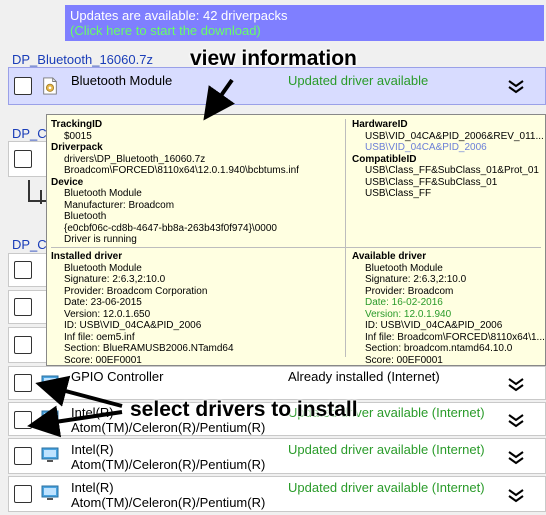  What do you see at coordinates (273, 58) in the screenshot?
I see `callout-view-information: view information` at bounding box center [273, 58].